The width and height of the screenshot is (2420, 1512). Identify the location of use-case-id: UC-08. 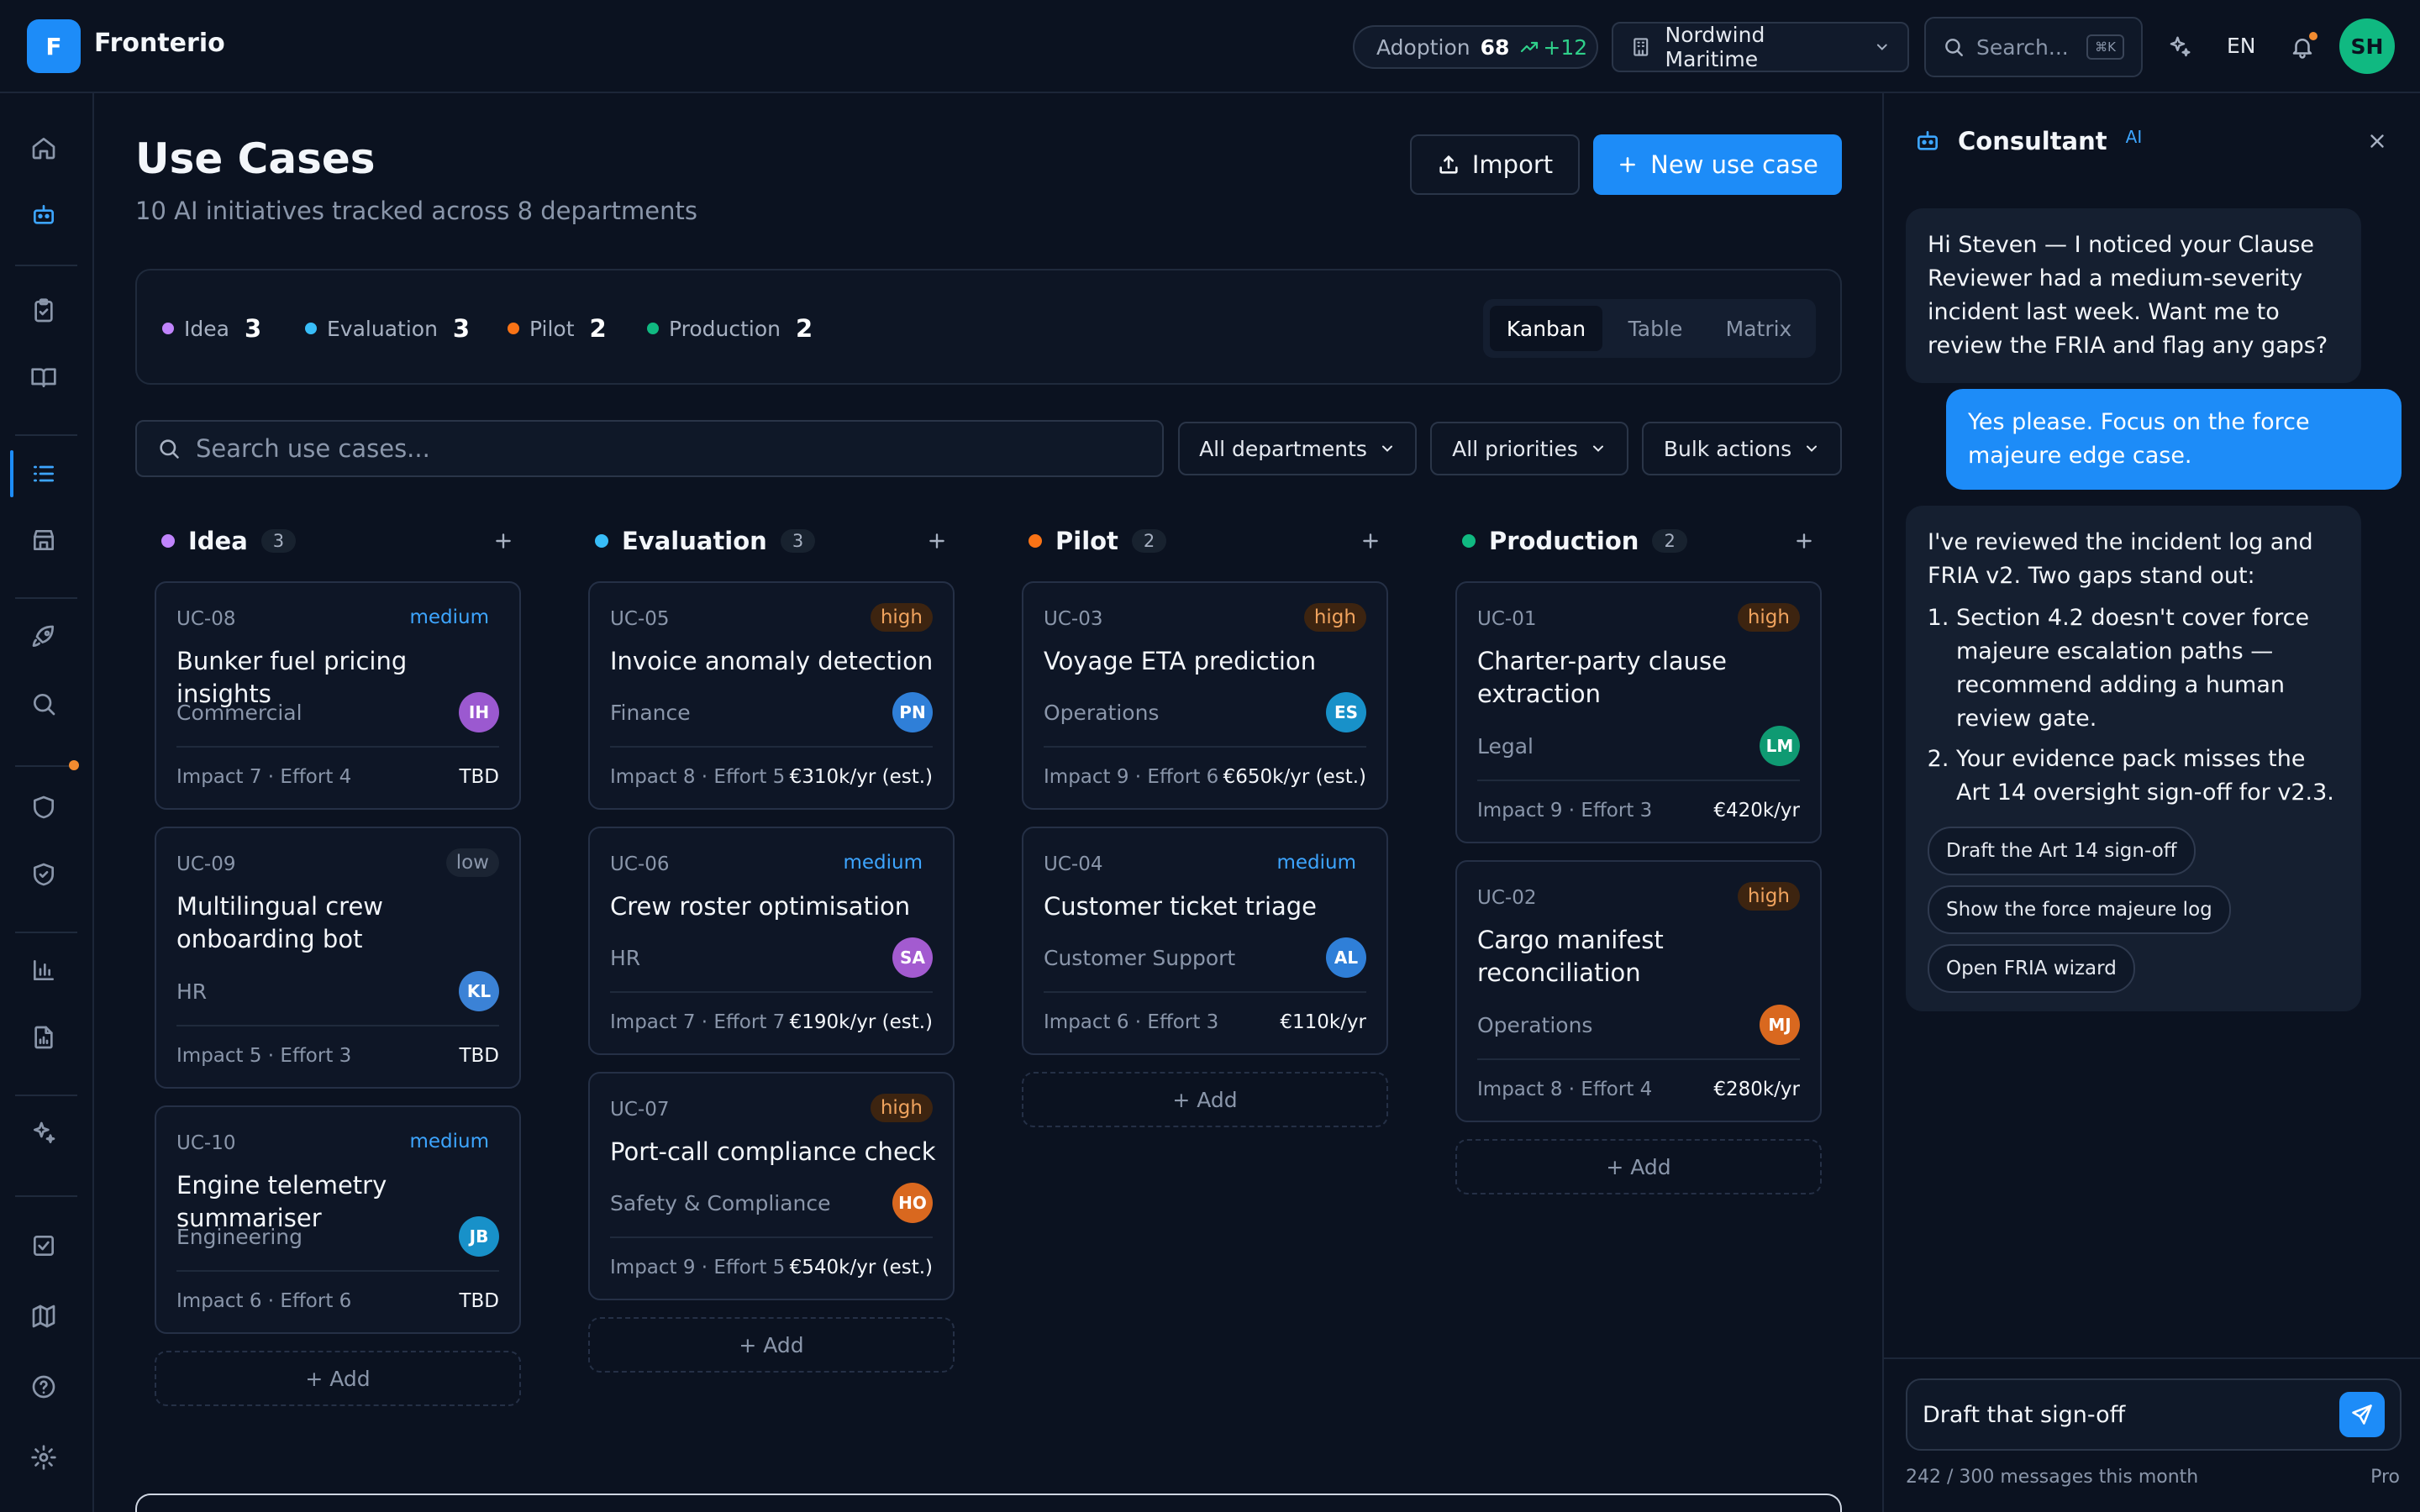
(206, 619).